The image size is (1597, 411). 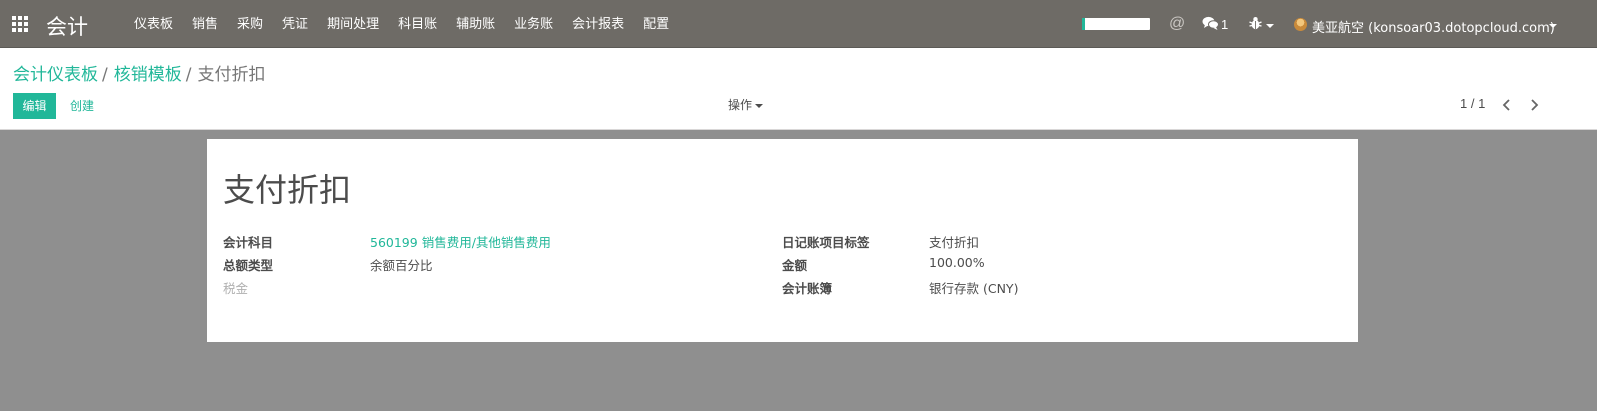 I want to click on pager-value: 1 / 1, so click(x=1472, y=103).